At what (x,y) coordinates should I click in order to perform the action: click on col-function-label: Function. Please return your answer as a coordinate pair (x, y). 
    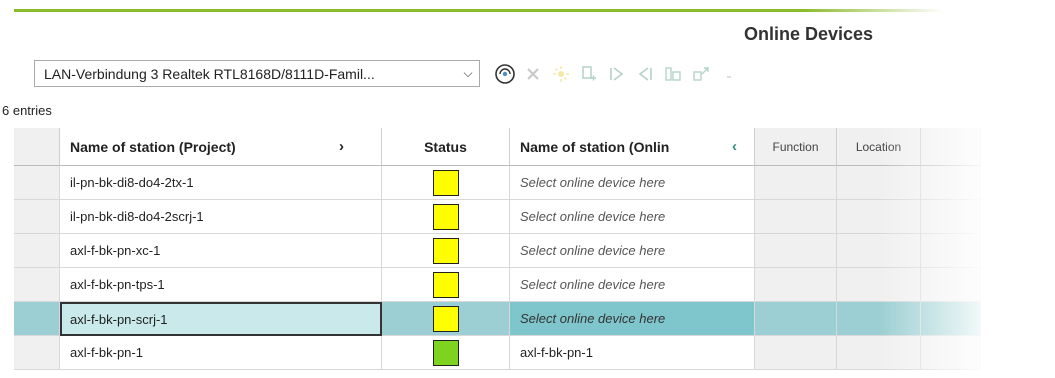
    Looking at the image, I should click on (795, 146).